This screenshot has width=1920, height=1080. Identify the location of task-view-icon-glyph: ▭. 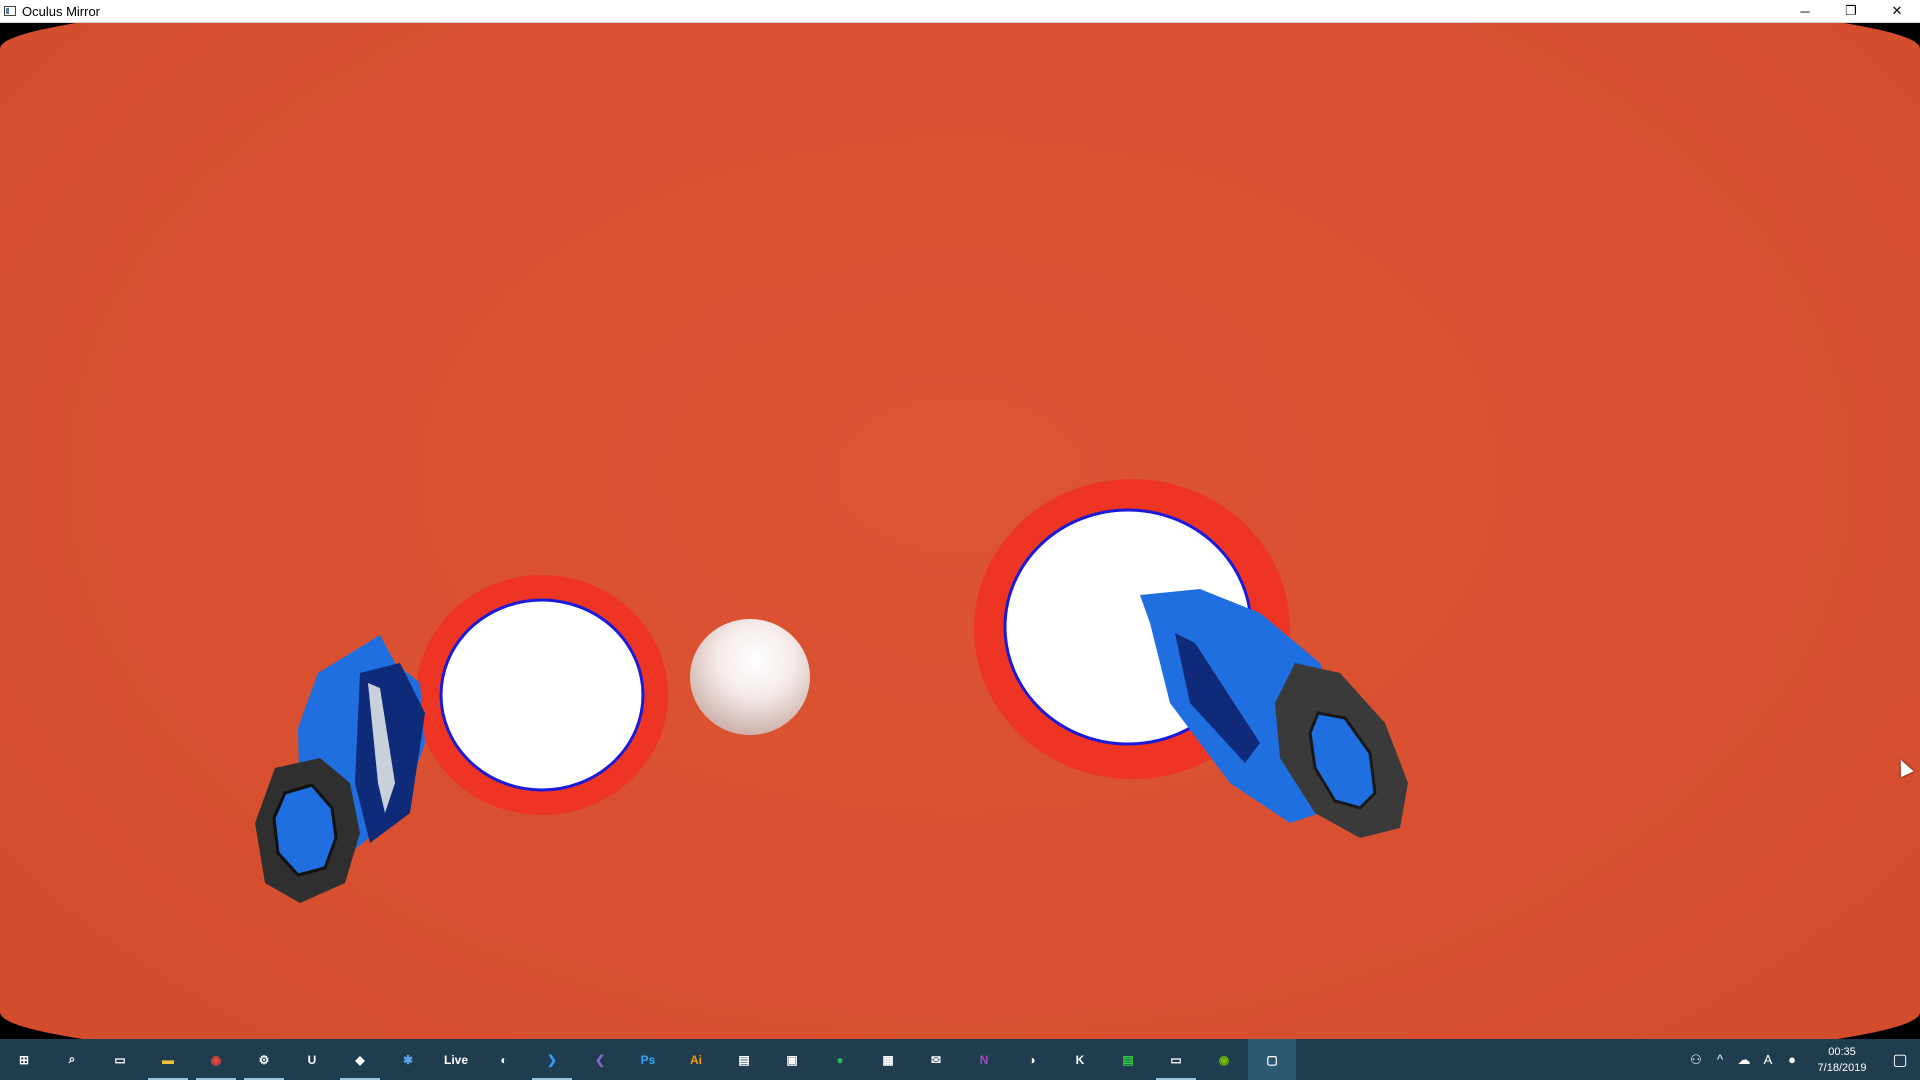
(120, 1059).